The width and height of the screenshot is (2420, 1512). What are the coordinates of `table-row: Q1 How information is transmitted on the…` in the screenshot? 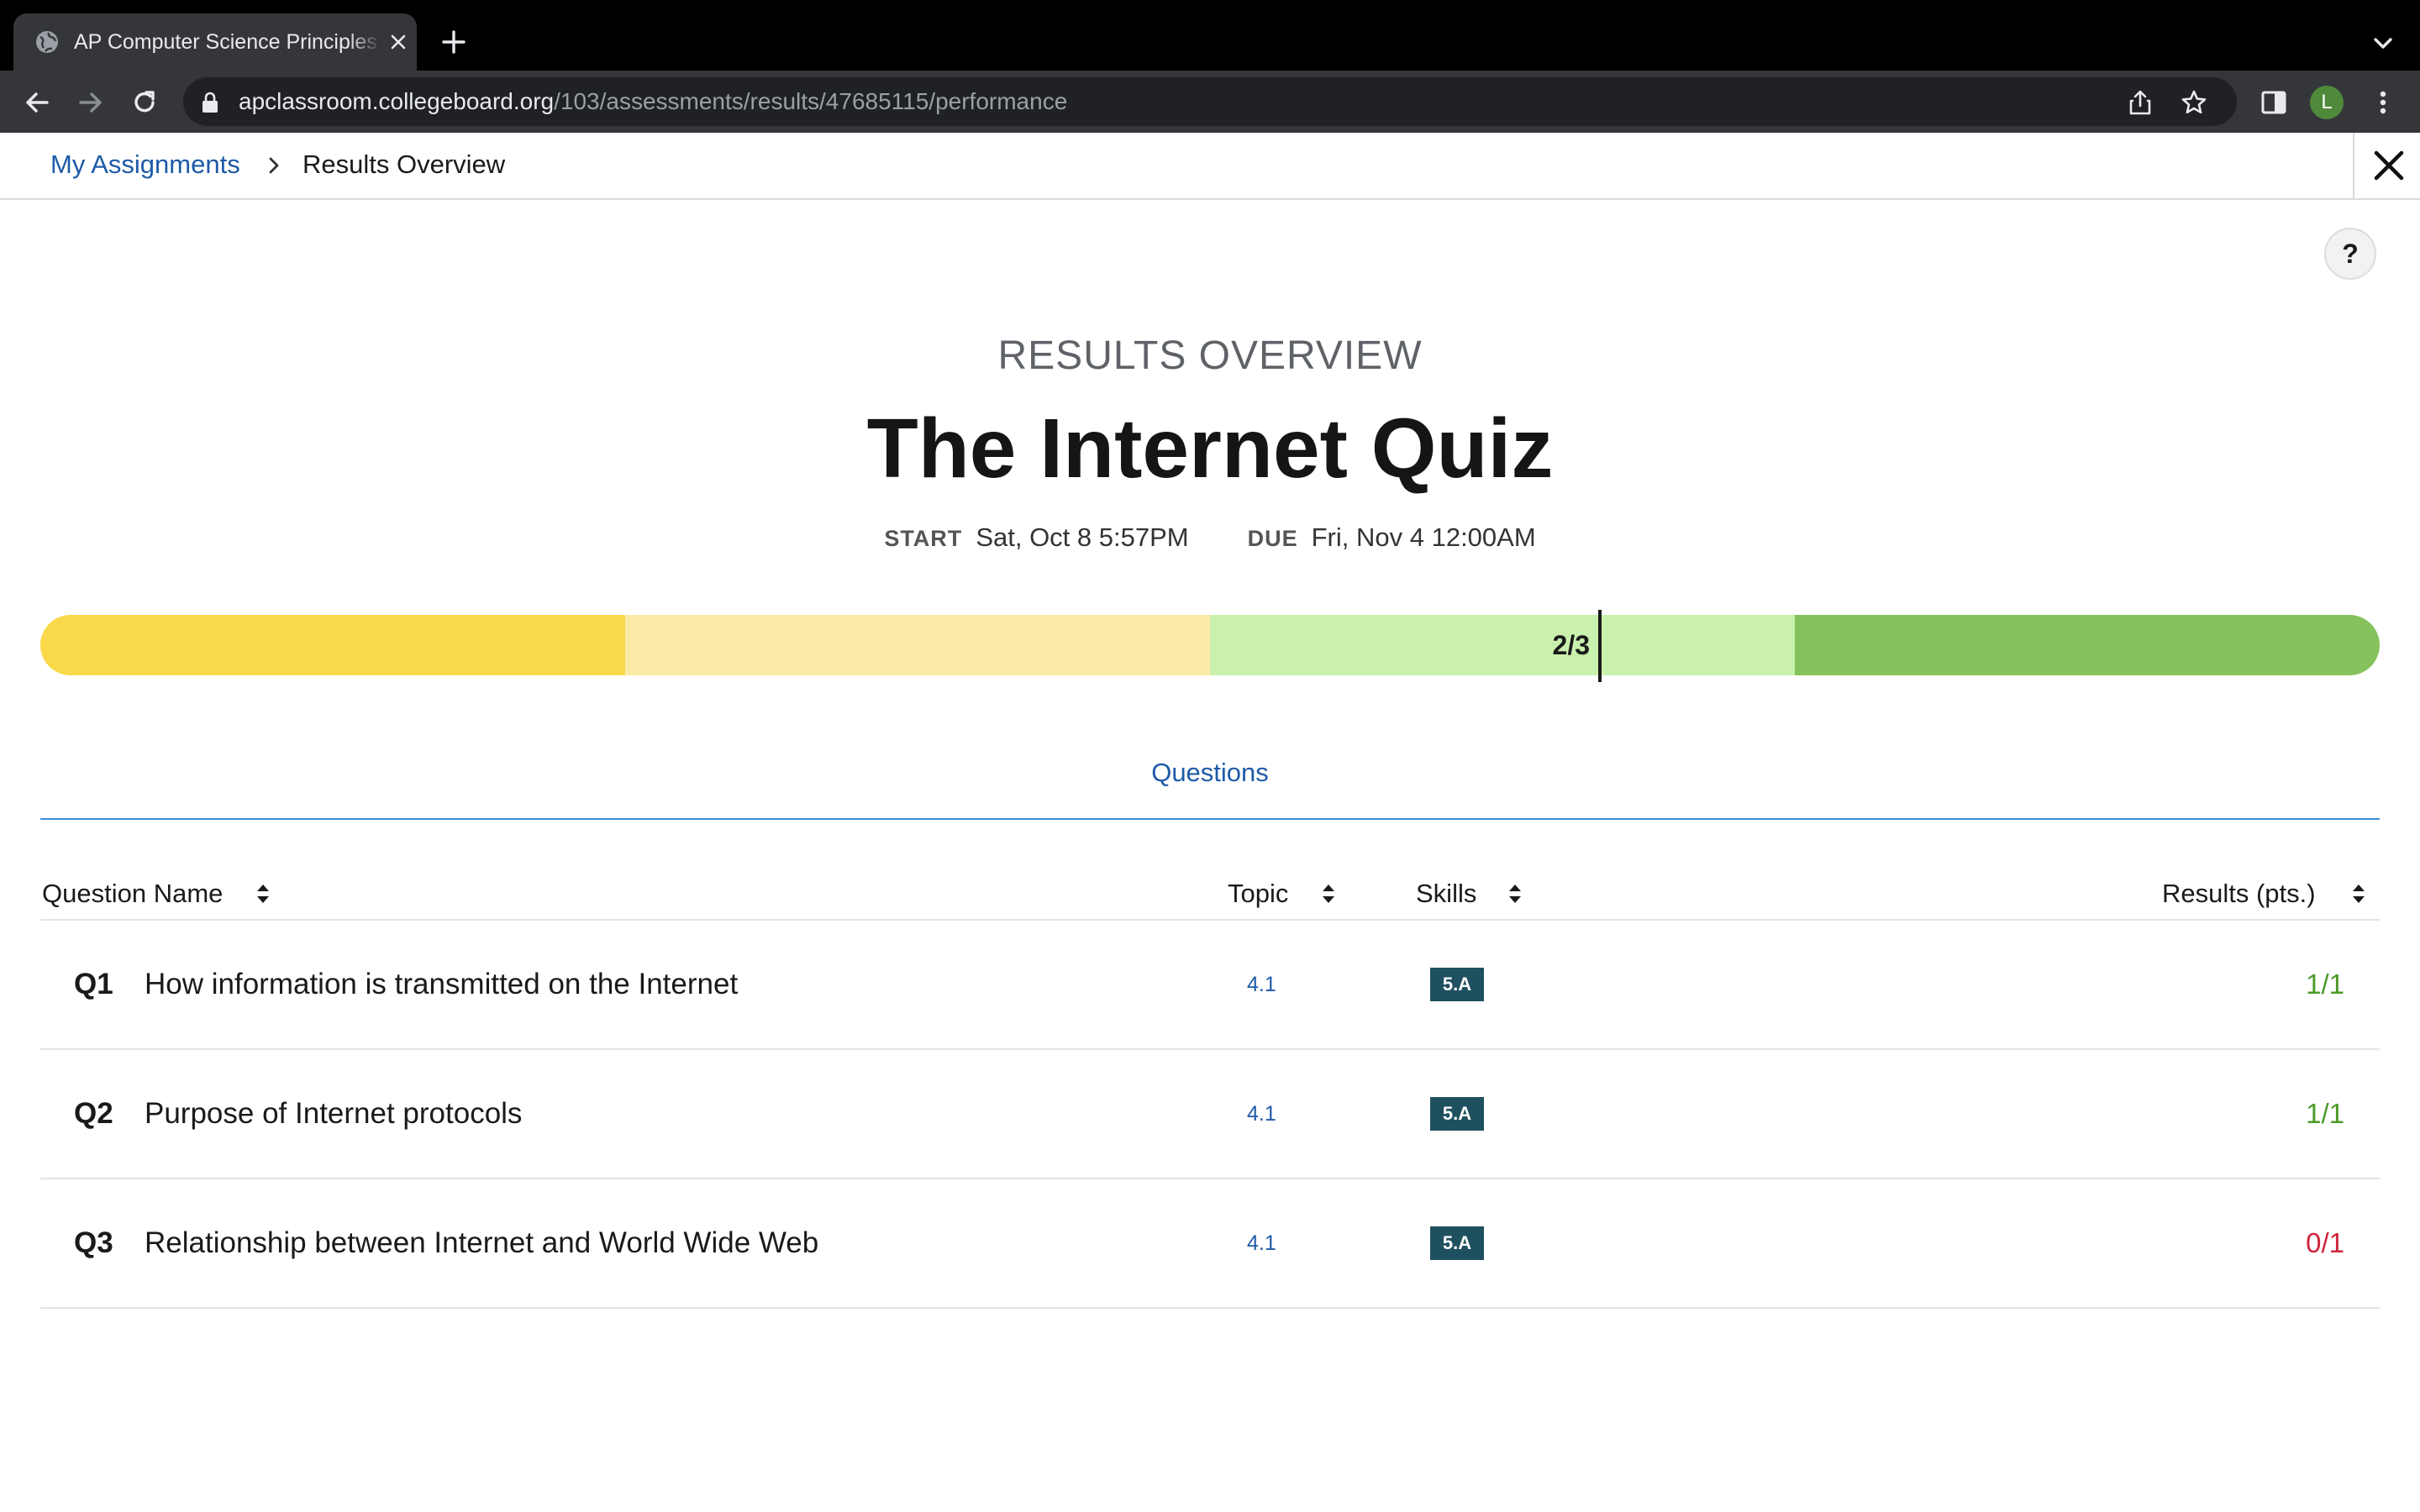 It's located at (1210, 985).